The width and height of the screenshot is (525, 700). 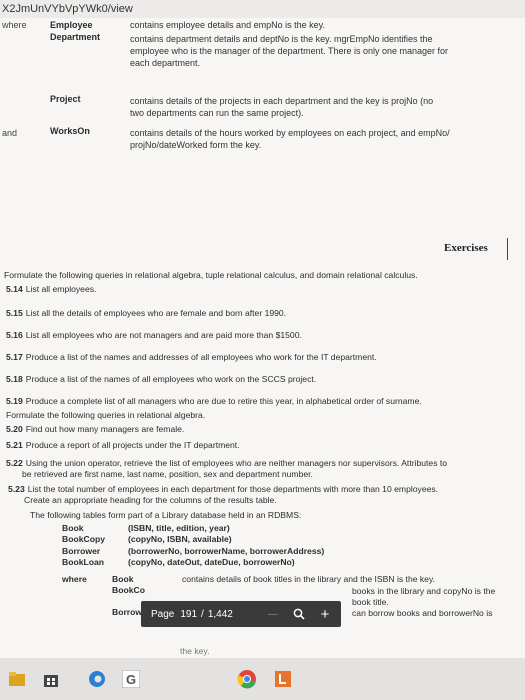 What do you see at coordinates (14, 289) in the screenshot?
I see `question-number: 5.14` at bounding box center [14, 289].